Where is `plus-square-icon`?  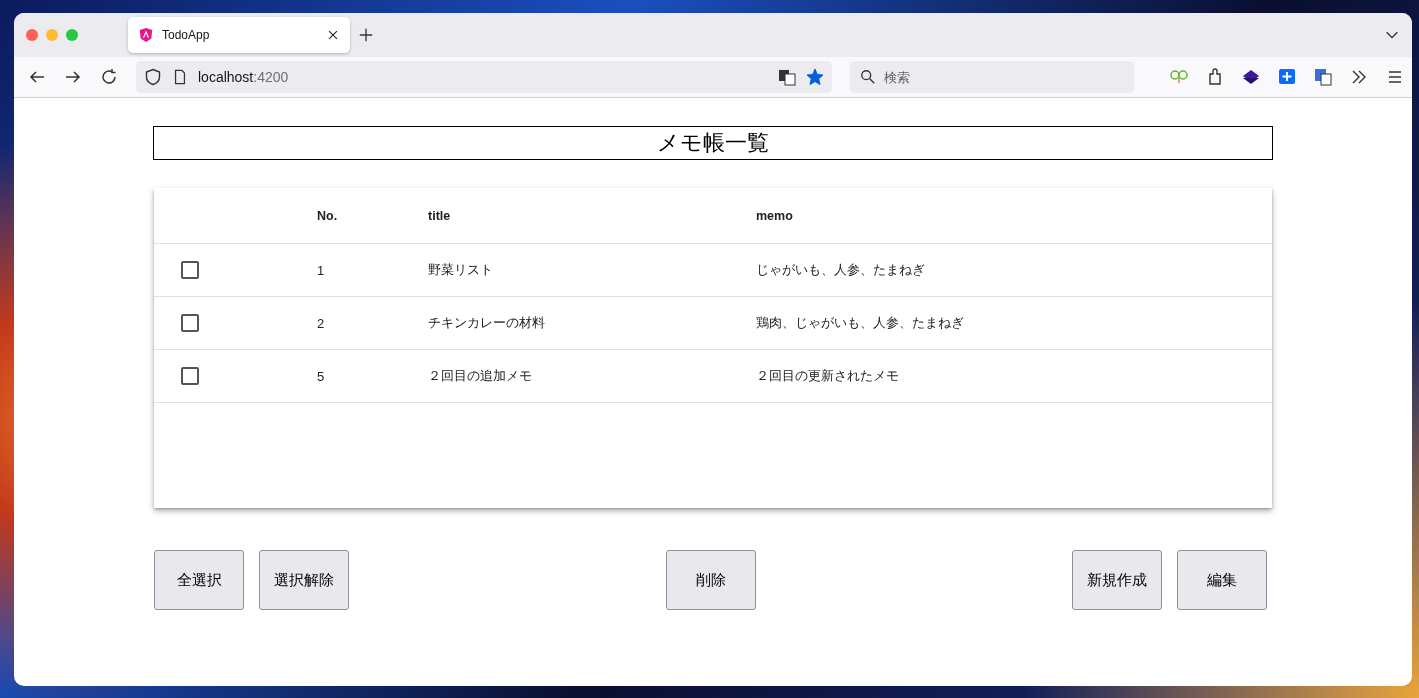
plus-square-icon is located at coordinates (1287, 77).